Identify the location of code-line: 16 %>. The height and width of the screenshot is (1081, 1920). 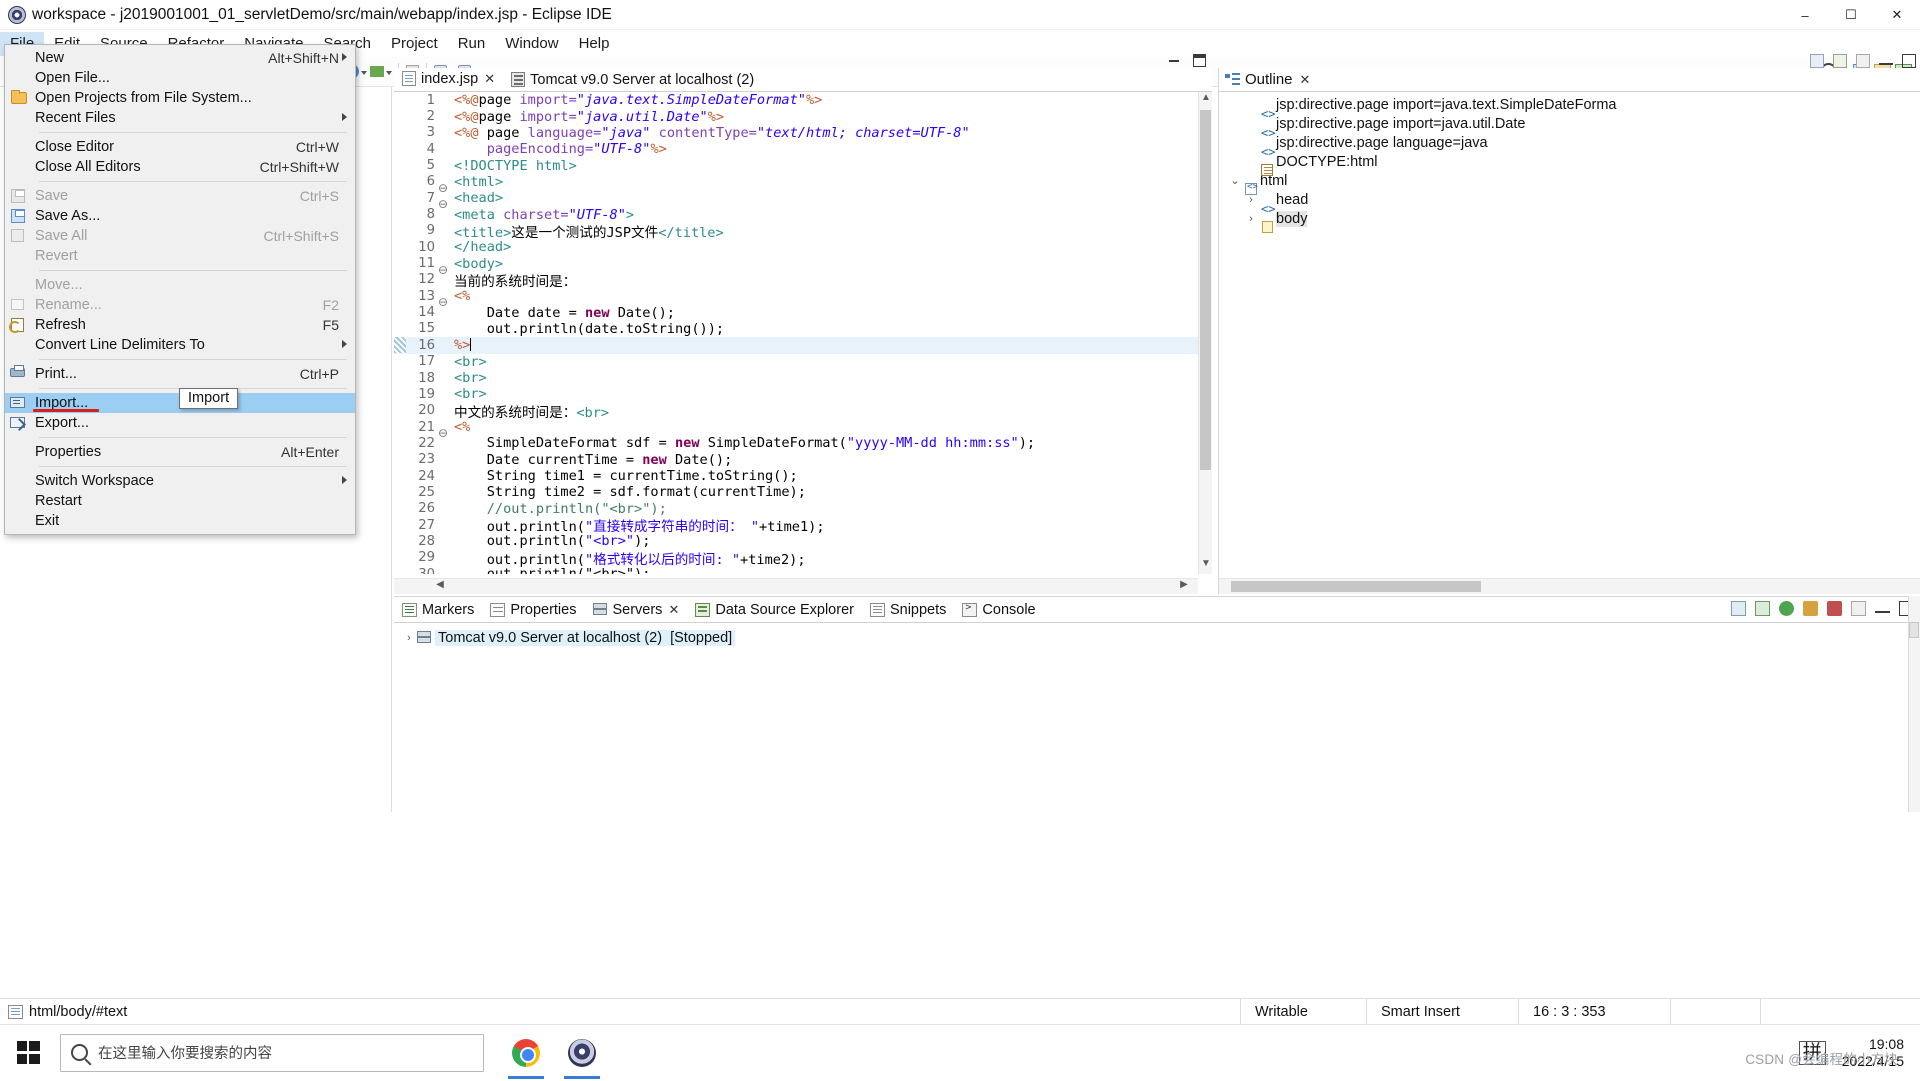
(803, 345).